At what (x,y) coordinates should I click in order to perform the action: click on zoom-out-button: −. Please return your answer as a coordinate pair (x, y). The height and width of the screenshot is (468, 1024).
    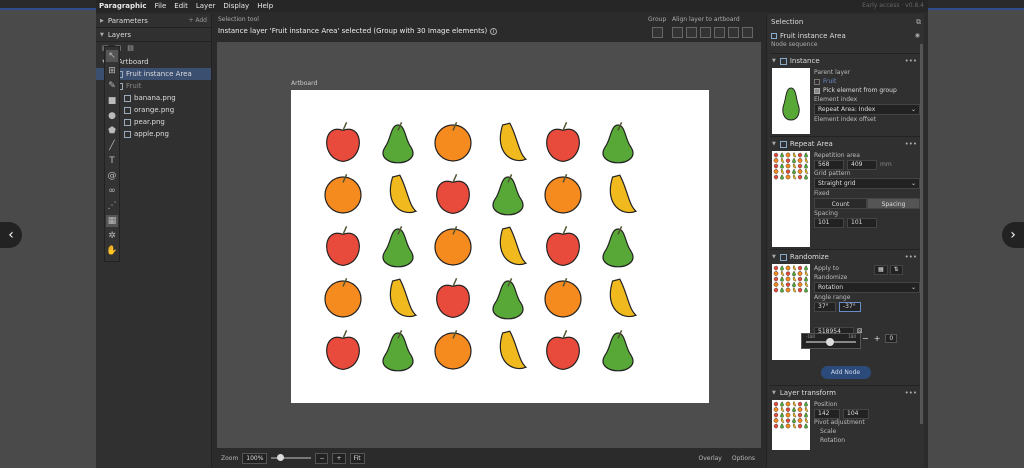
    Looking at the image, I should click on (322, 458).